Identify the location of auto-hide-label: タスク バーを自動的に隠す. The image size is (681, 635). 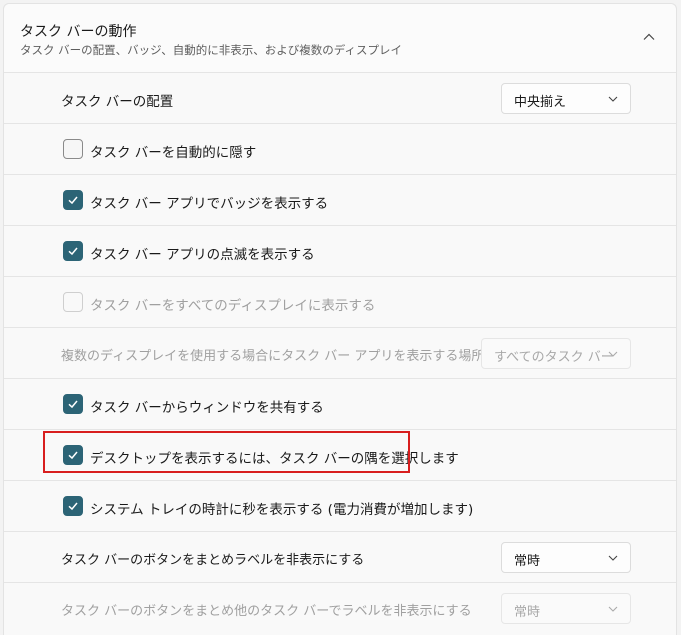
(173, 151).